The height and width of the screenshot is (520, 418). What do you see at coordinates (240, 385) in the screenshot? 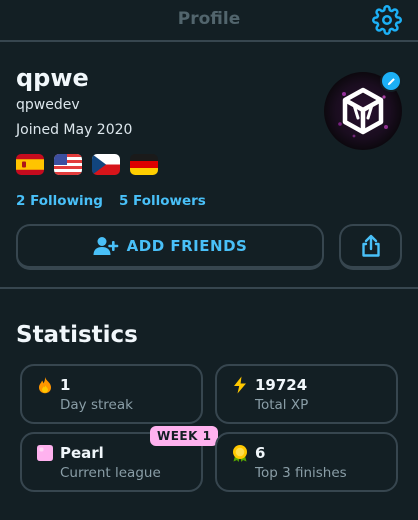
I see `lightning-icon` at bounding box center [240, 385].